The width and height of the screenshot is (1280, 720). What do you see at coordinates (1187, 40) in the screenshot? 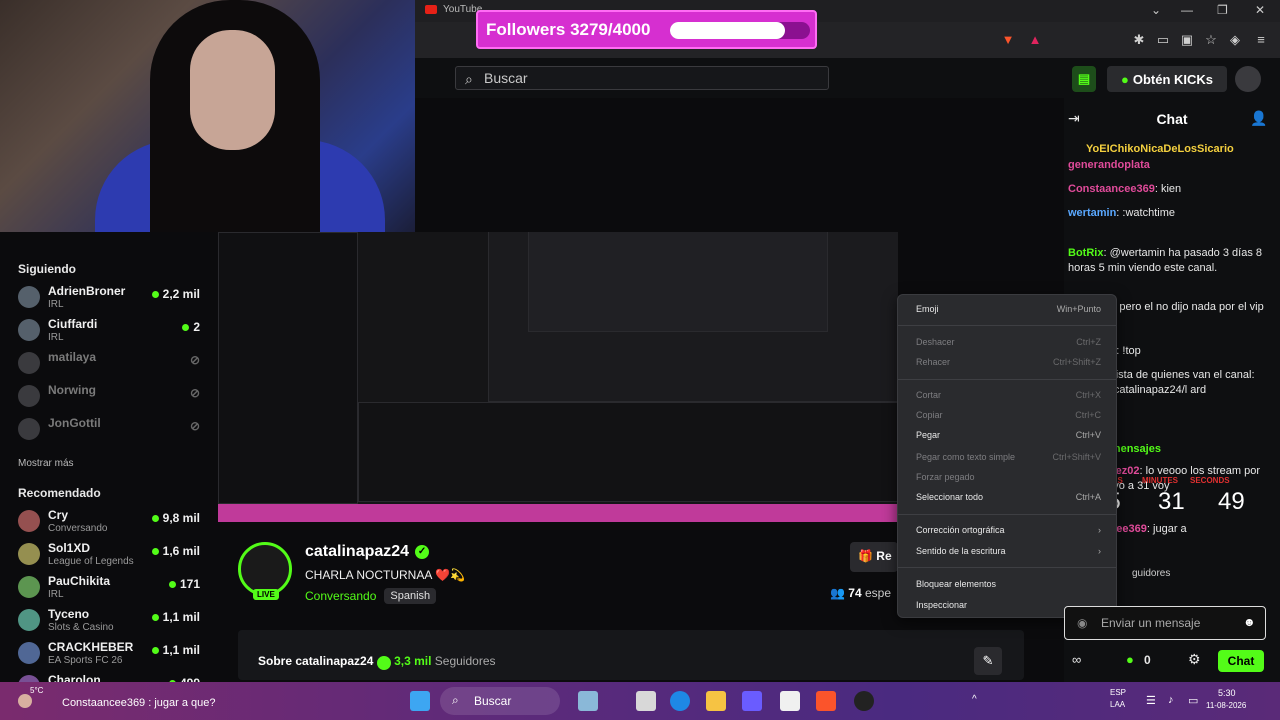
I see `wallet-icon: ▣` at bounding box center [1187, 40].